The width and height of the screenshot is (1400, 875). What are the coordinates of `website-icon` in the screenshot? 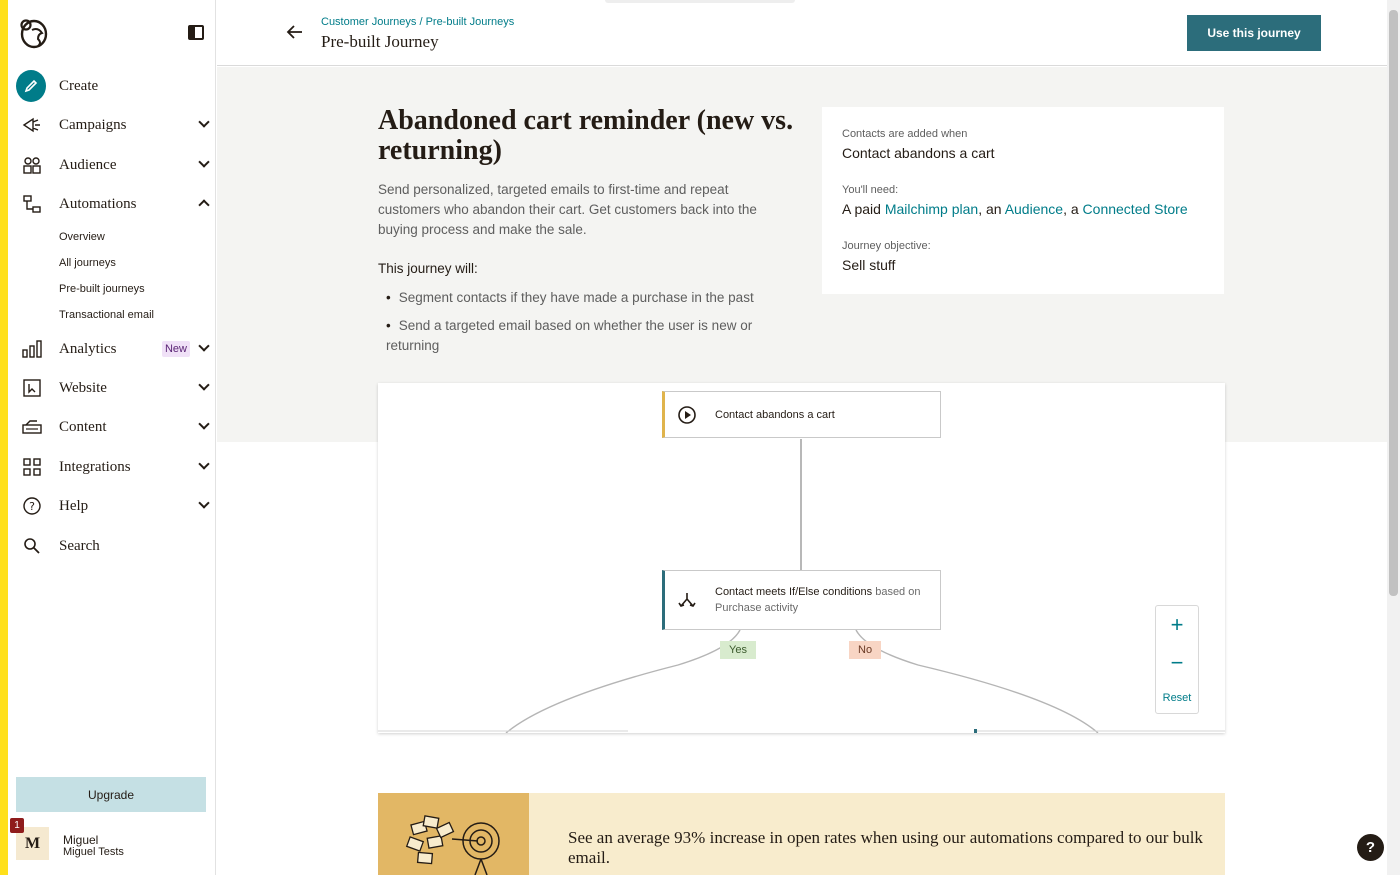 It's located at (32, 388).